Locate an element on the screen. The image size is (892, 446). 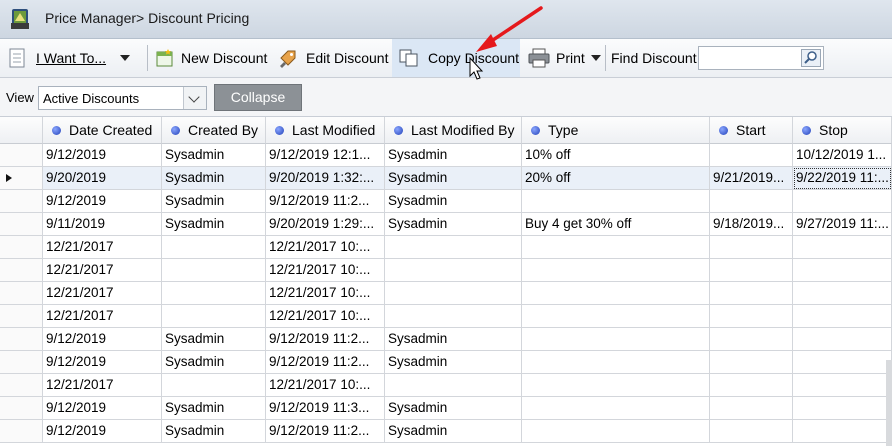
column-header-stop: Stop is located at coordinates (842, 130).